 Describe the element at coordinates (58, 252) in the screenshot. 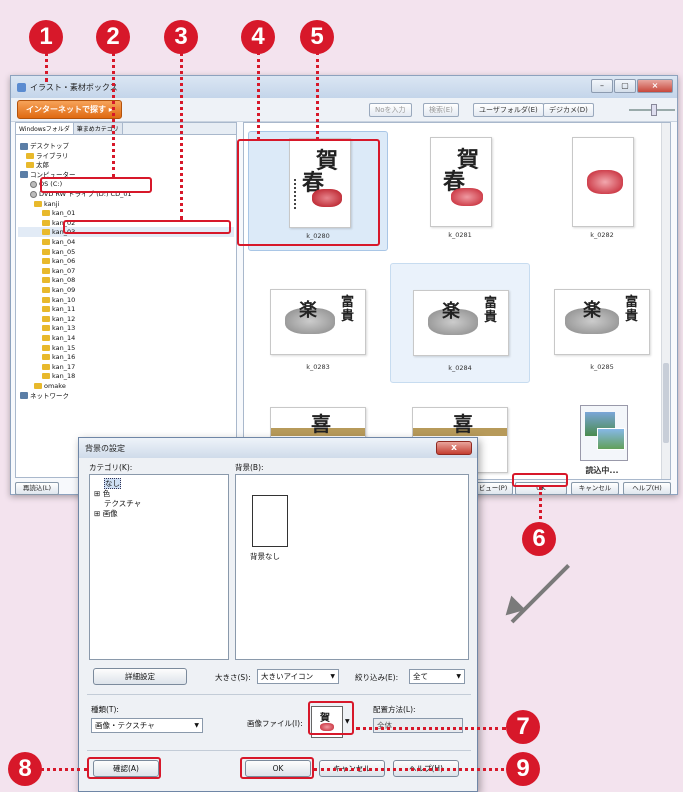

I see `tree-node: kan_05` at that location.